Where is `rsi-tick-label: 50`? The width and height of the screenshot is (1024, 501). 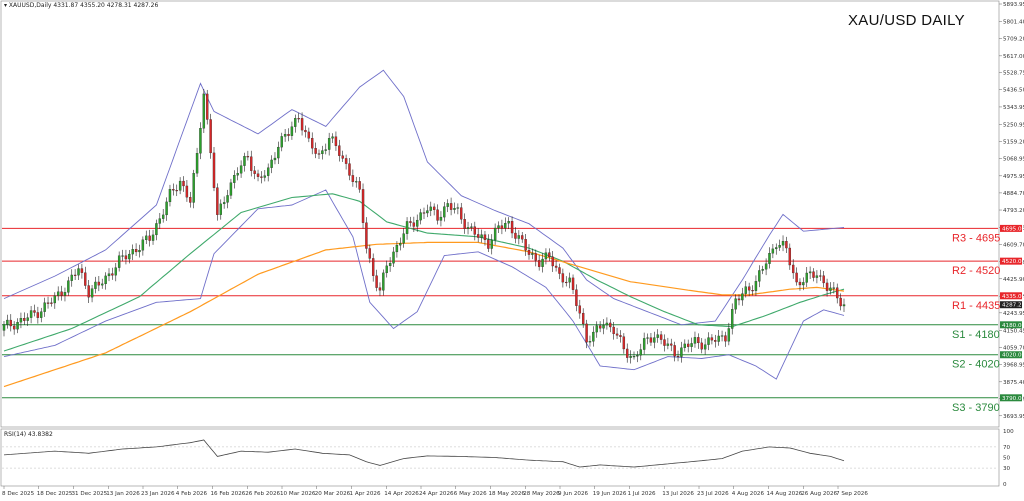
rsi-tick-label: 50 is located at coordinates (1007, 459).